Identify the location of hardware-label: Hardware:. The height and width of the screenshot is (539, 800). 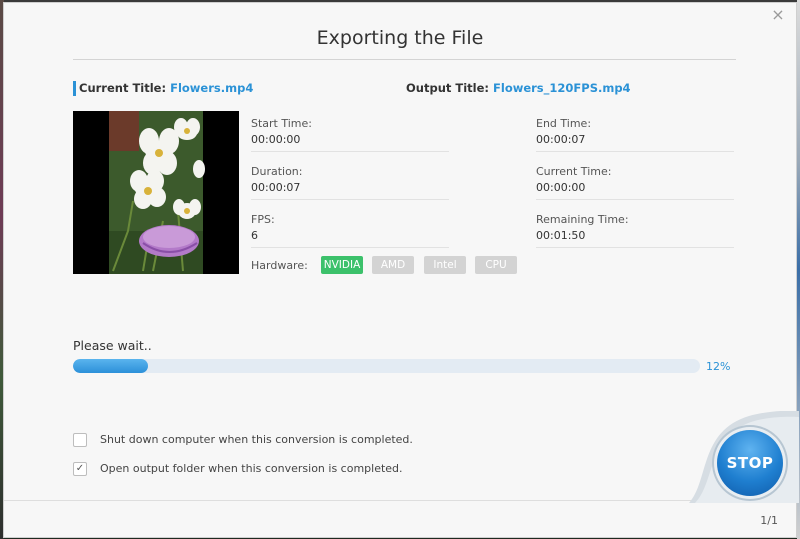
(279, 265).